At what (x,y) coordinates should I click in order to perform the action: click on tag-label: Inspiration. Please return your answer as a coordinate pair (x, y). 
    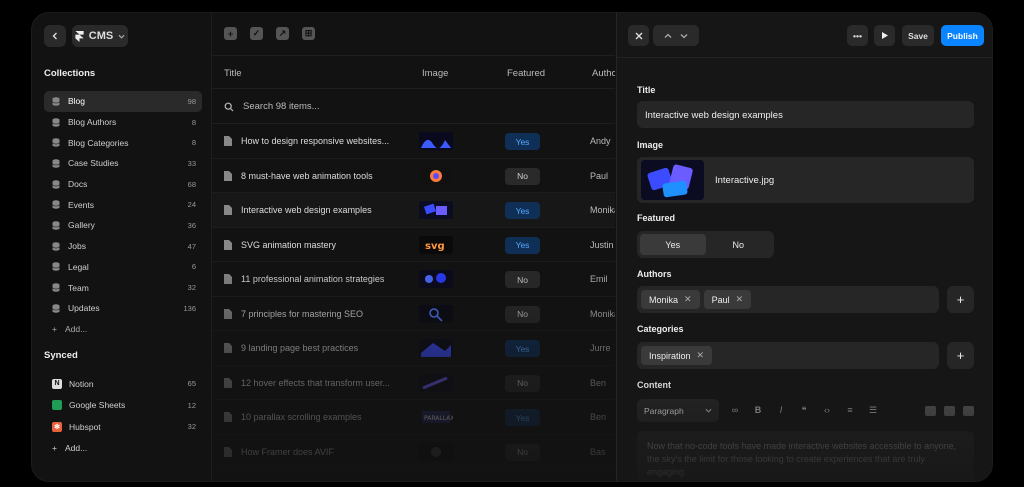
    Looking at the image, I should click on (670, 355).